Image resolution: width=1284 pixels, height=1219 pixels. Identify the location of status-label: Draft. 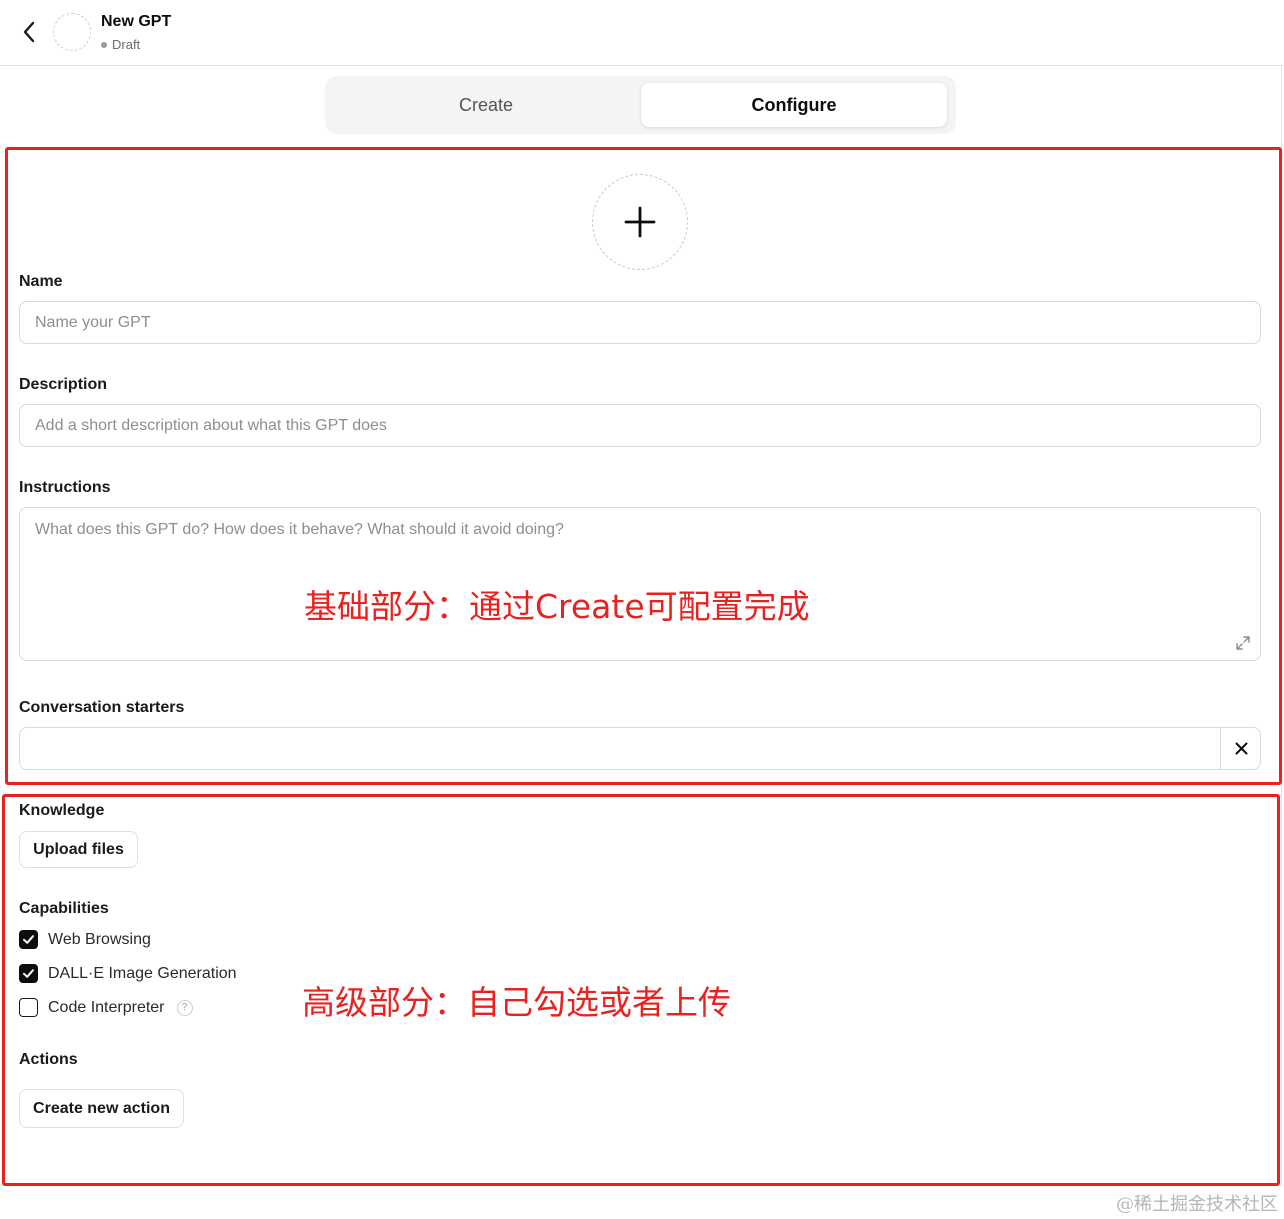
(126, 44).